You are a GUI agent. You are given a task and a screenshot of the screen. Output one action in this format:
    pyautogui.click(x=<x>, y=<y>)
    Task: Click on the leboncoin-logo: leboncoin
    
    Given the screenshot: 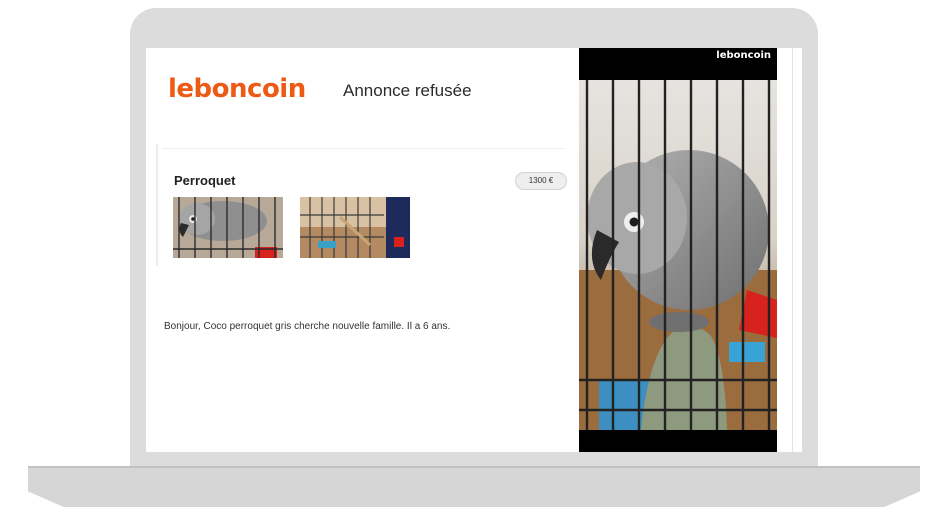 What is the action you would take?
    pyautogui.click(x=237, y=89)
    